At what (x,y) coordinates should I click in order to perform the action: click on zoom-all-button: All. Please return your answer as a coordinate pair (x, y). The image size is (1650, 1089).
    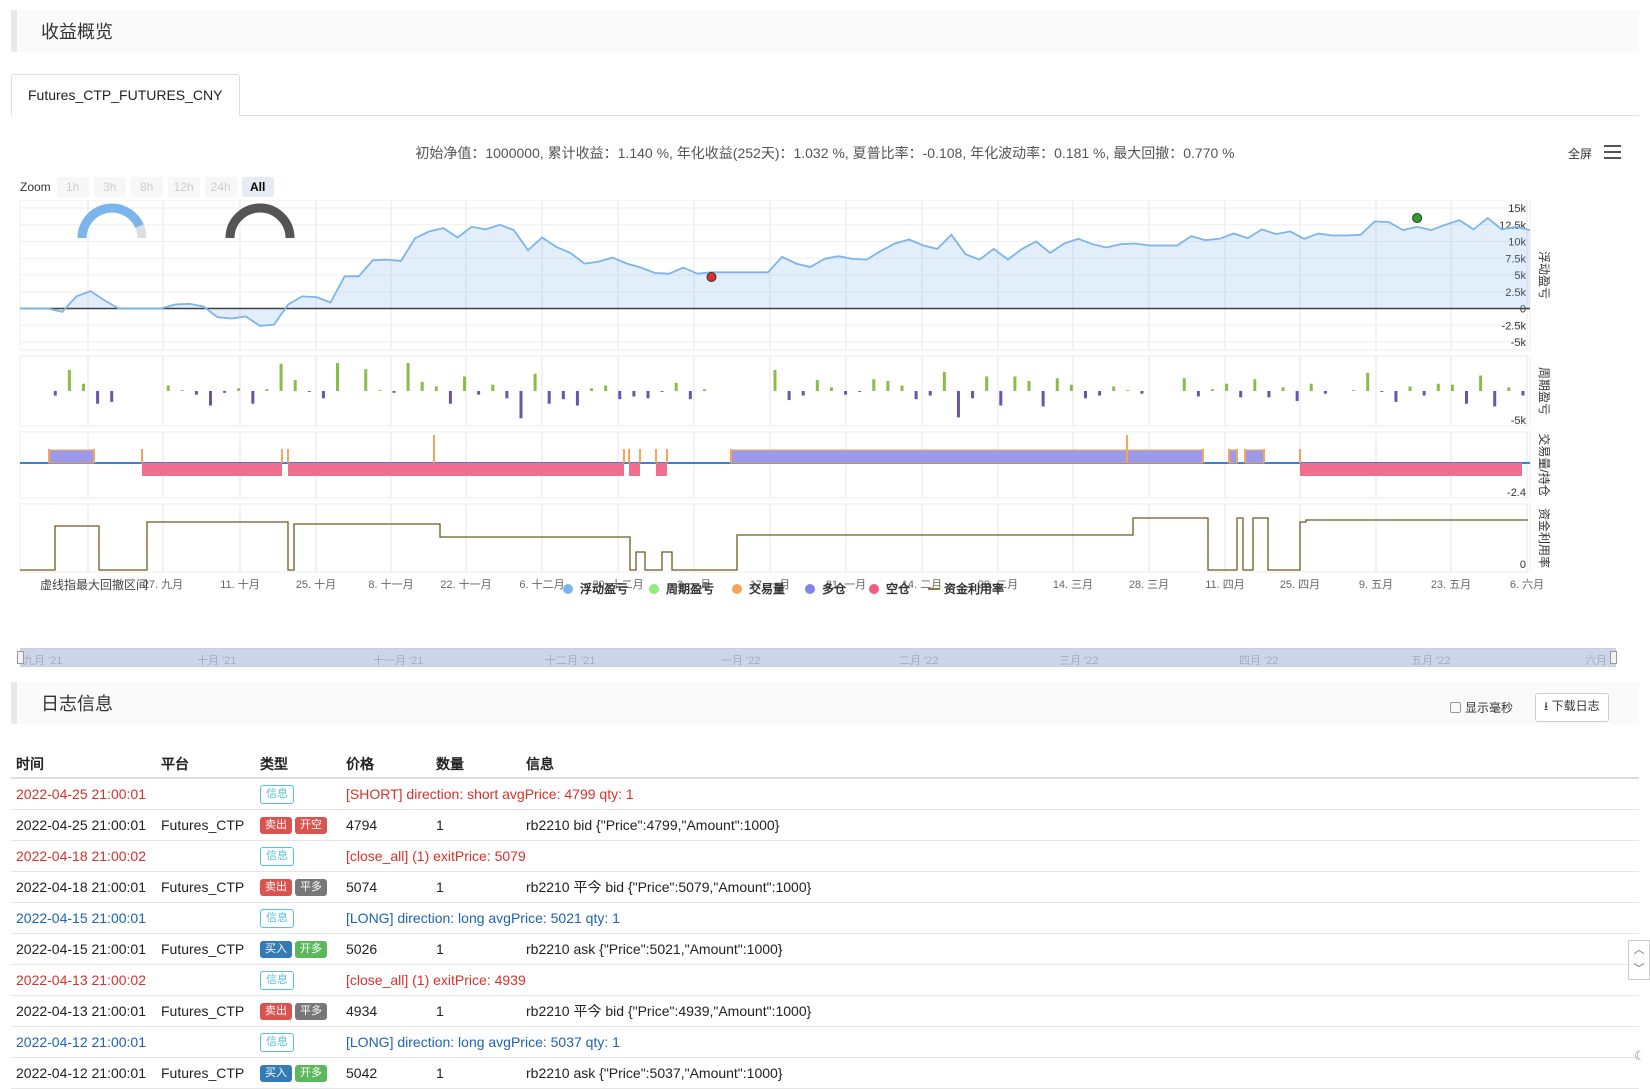
    Looking at the image, I should click on (257, 187).